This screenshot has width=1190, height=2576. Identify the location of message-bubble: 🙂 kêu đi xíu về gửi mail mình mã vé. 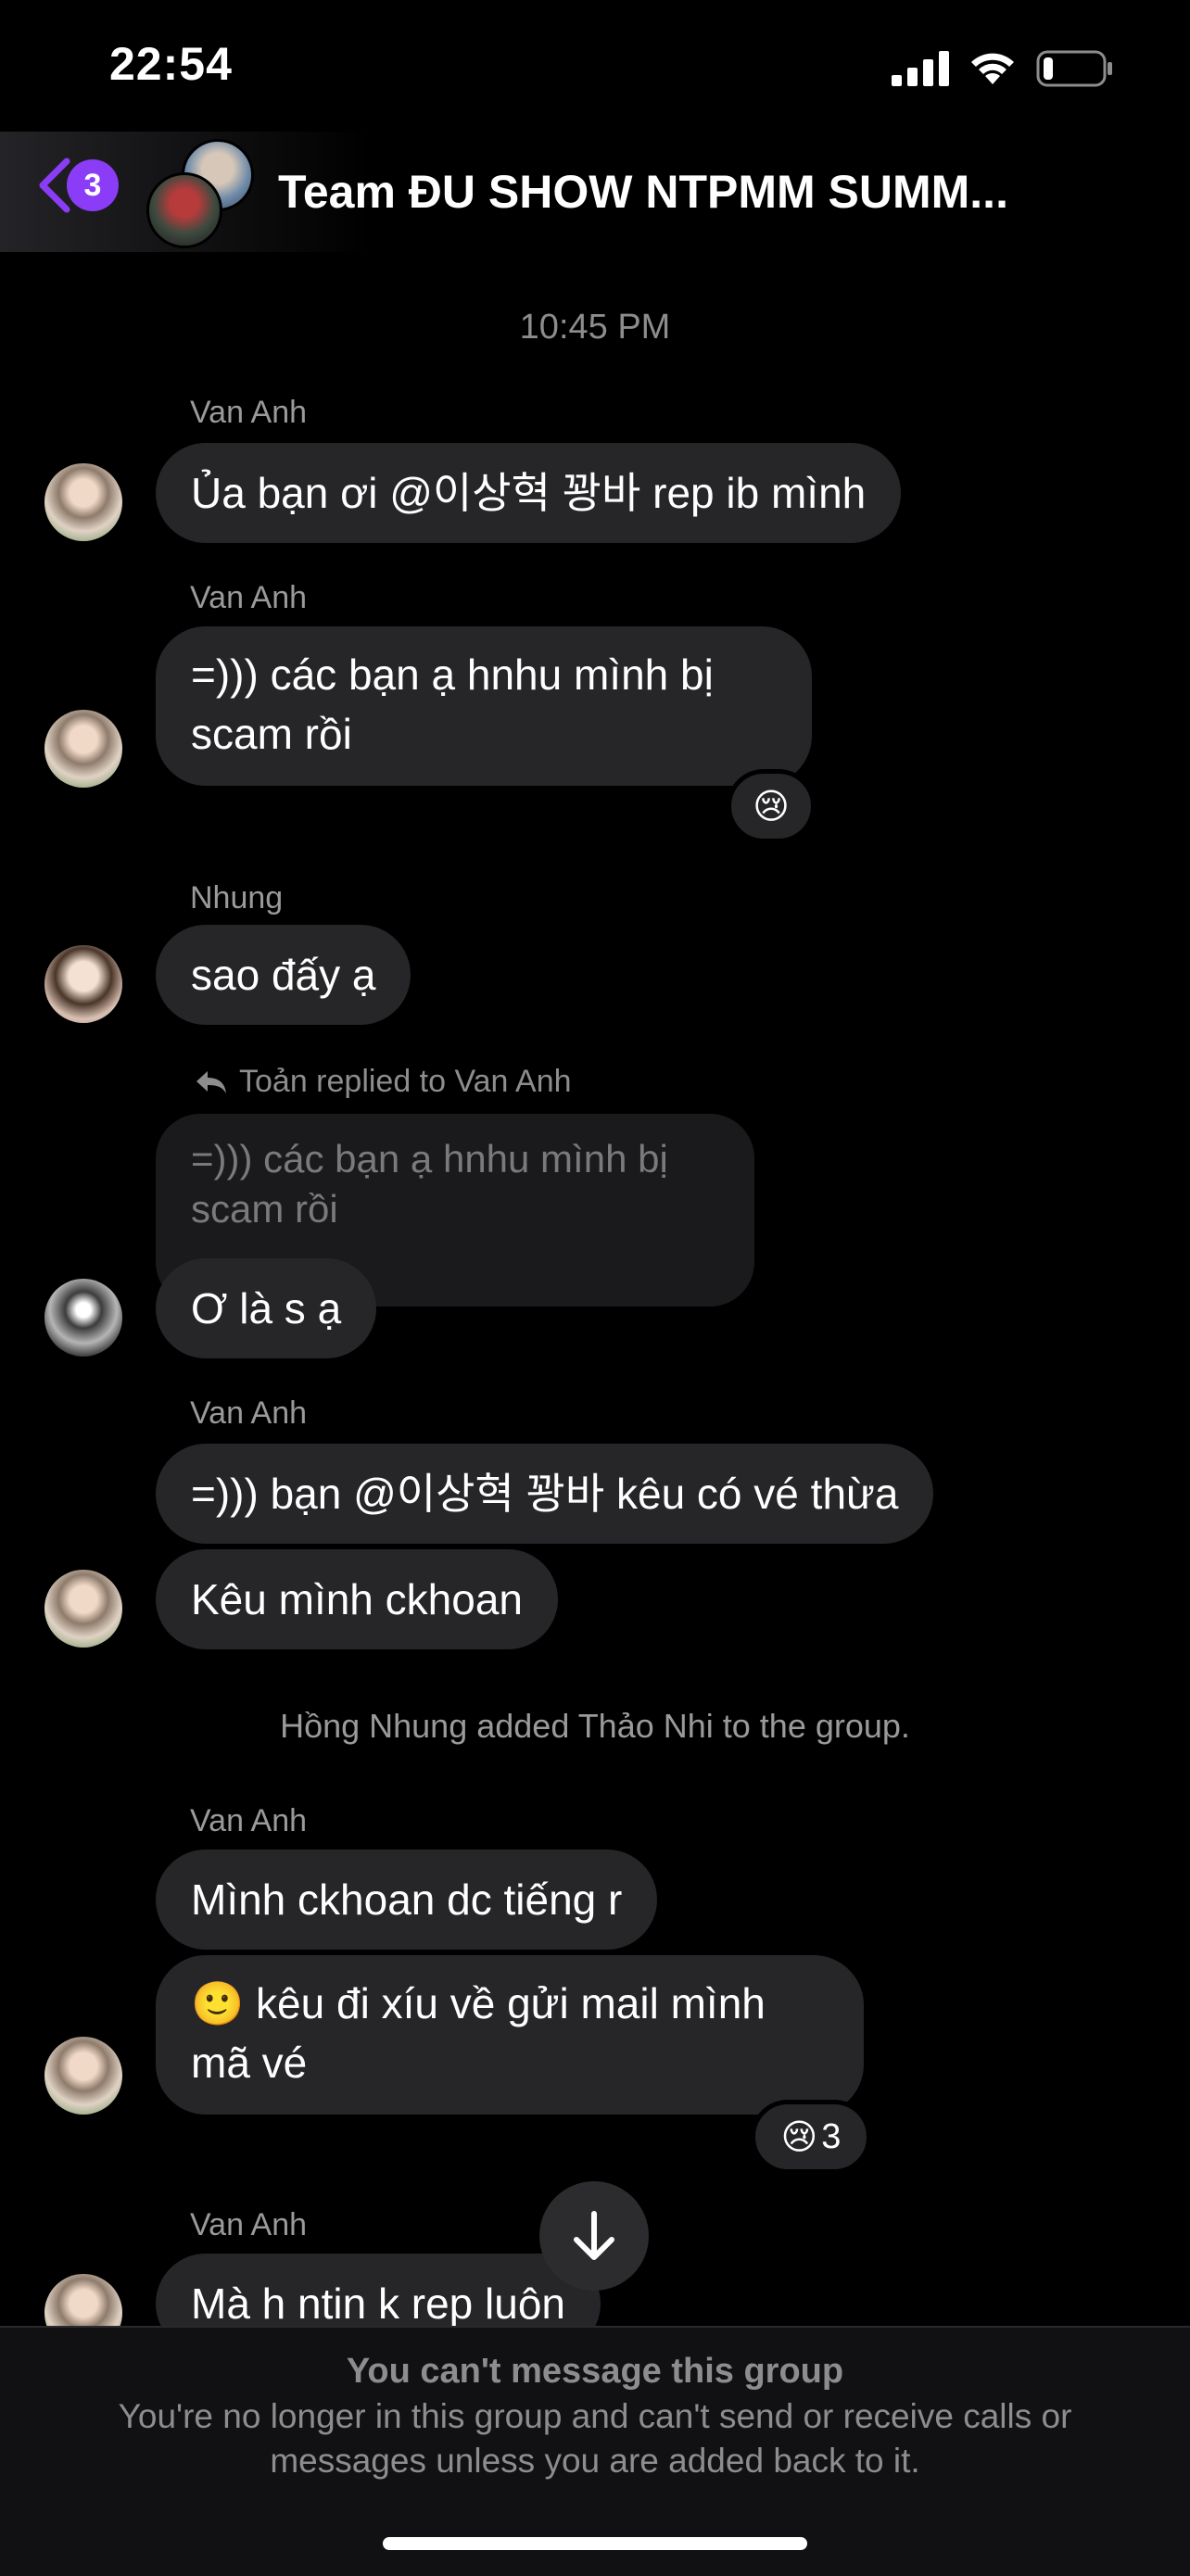
(510, 2035).